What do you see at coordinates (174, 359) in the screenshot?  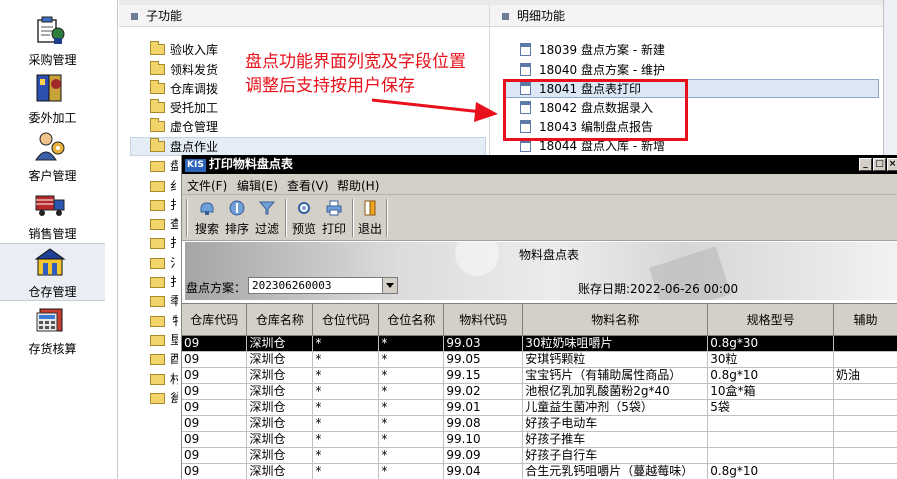 I see `tree-item-partial: 酉` at bounding box center [174, 359].